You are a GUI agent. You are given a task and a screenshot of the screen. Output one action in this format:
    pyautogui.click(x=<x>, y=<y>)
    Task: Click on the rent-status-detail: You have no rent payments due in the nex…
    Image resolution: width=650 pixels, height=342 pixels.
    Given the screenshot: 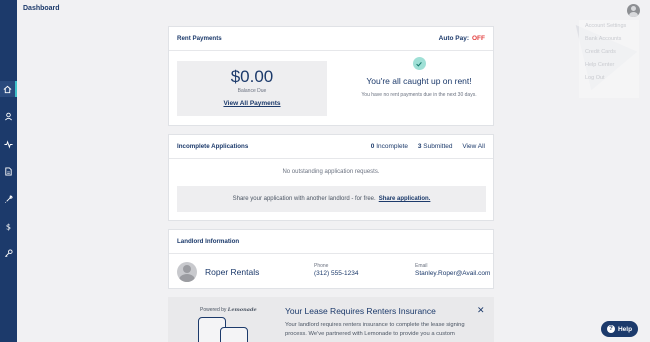 What is the action you would take?
    pyautogui.click(x=419, y=95)
    